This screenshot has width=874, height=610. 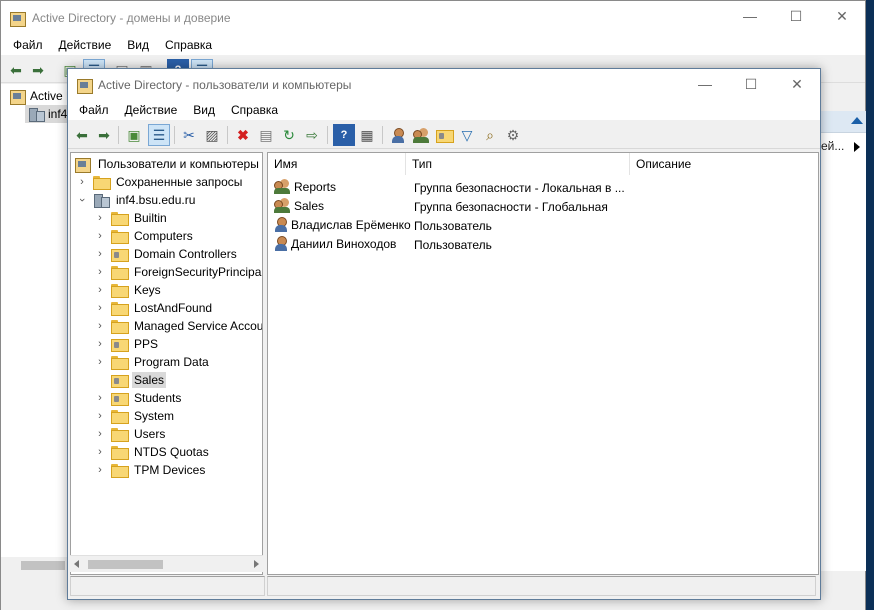 What do you see at coordinates (158, 398) in the screenshot?
I see `tree-item-label: Students` at bounding box center [158, 398].